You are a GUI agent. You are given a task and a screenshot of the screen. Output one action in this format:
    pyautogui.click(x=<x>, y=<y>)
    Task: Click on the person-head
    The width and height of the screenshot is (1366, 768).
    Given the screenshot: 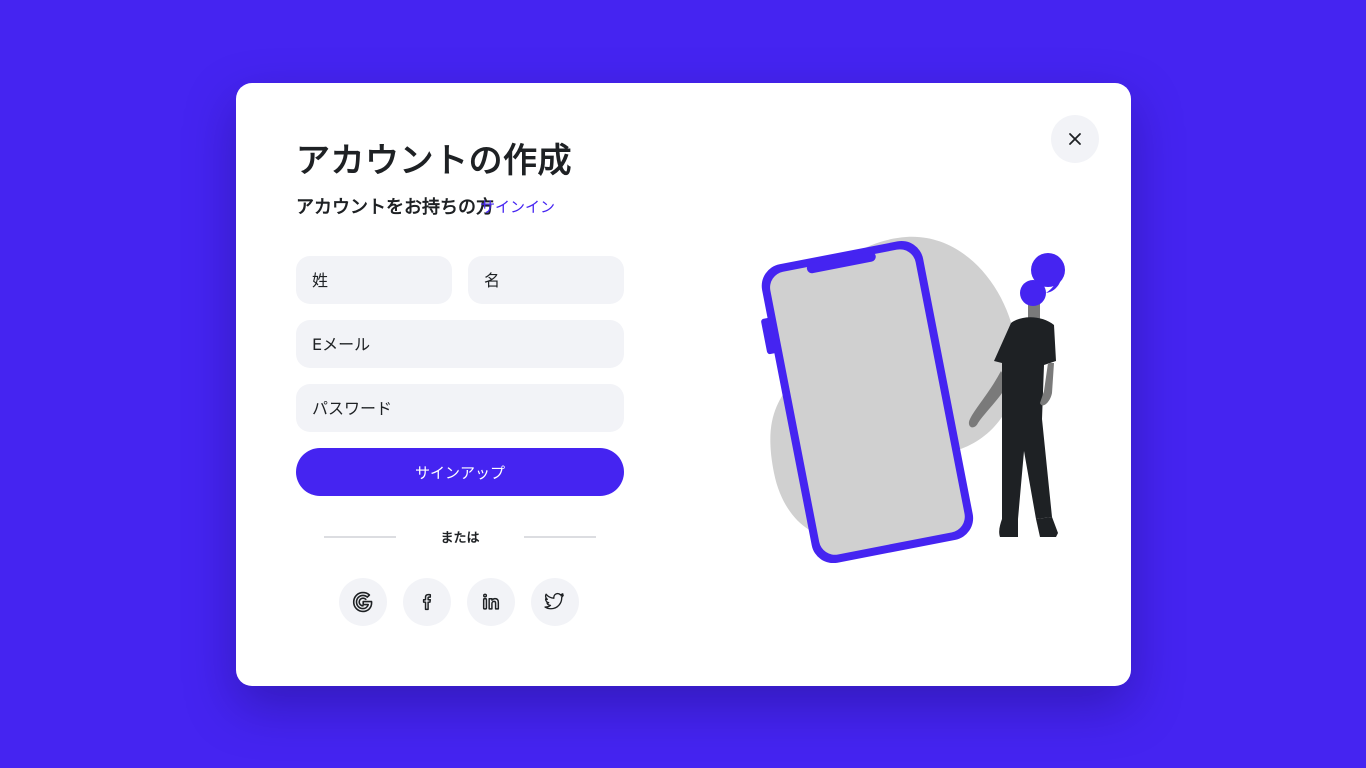 What is the action you would take?
    pyautogui.click(x=1033, y=293)
    